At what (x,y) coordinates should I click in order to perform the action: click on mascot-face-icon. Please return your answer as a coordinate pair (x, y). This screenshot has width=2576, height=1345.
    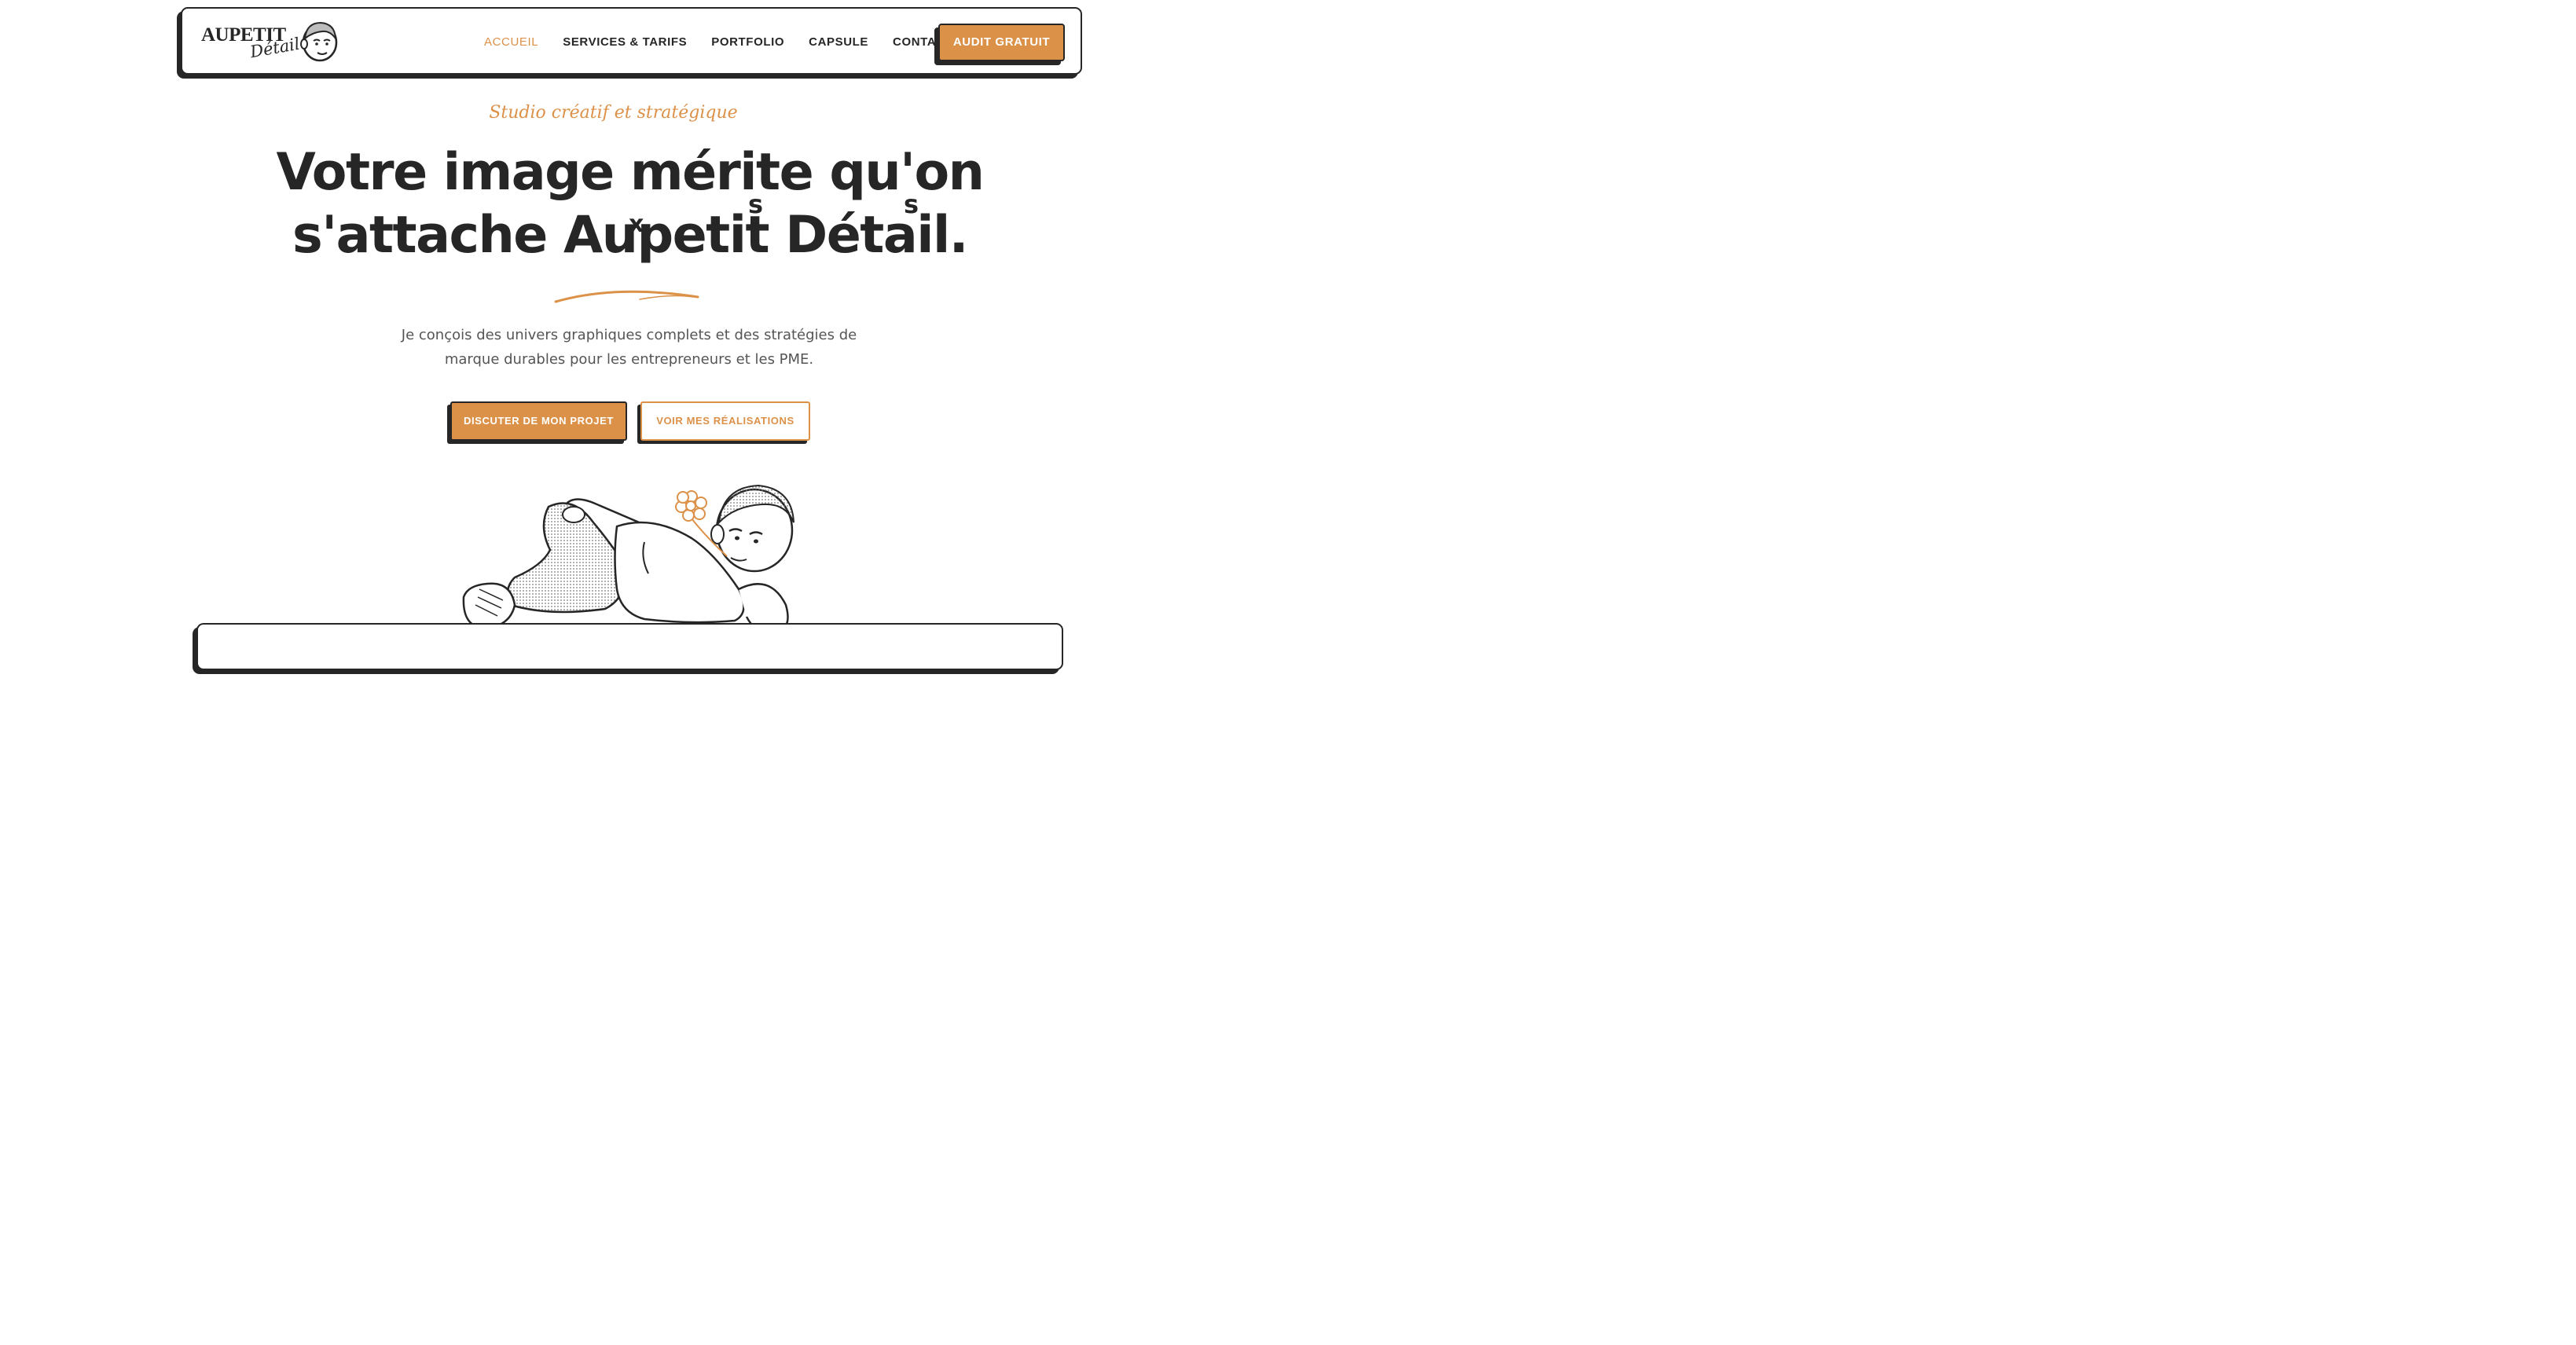
    Looking at the image, I should click on (319, 41).